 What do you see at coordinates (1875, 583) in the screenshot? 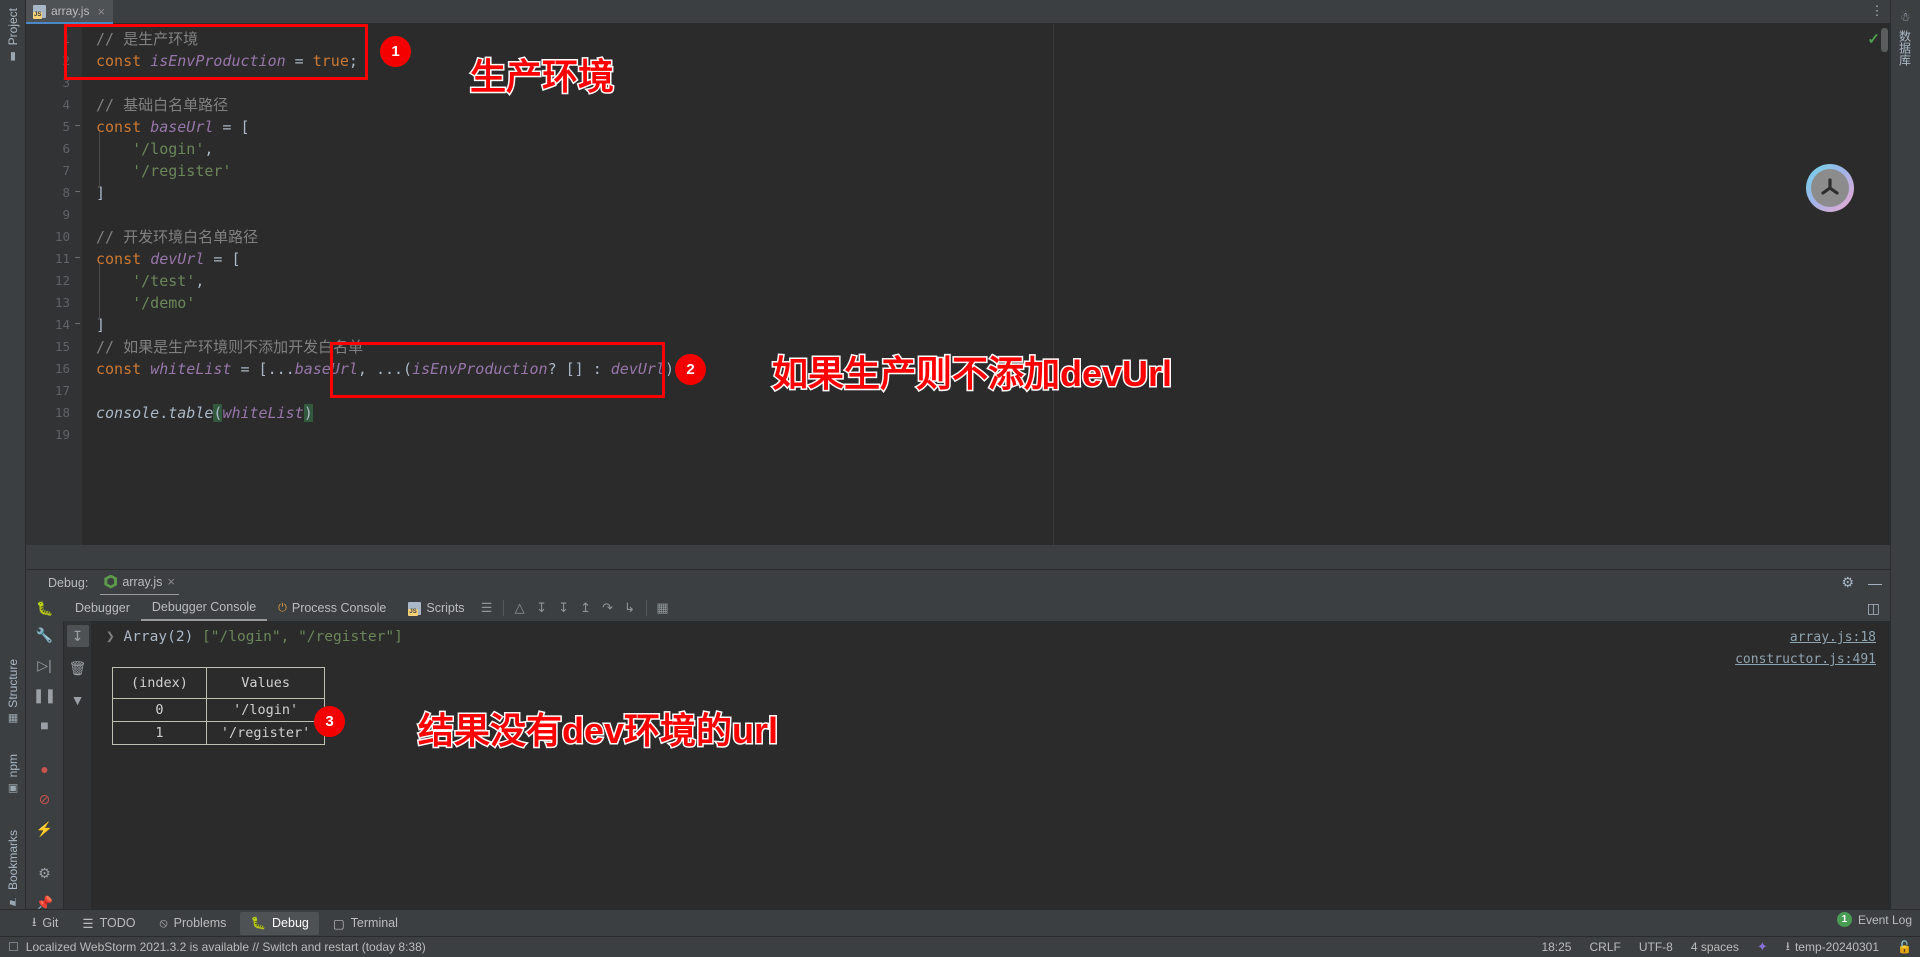
I see `minimize-icon: —` at bounding box center [1875, 583].